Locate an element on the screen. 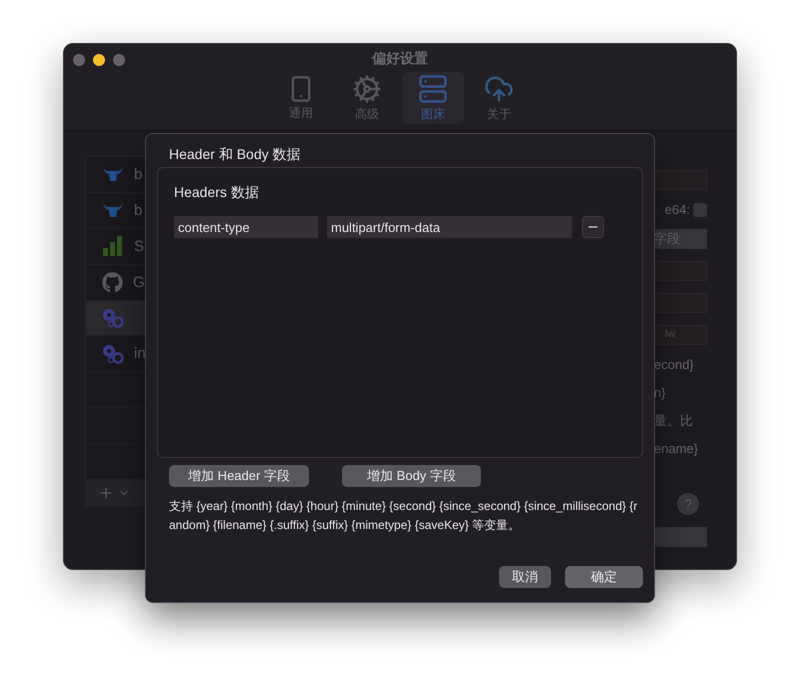 The height and width of the screenshot is (687, 800). gear-icon is located at coordinates (367, 89).